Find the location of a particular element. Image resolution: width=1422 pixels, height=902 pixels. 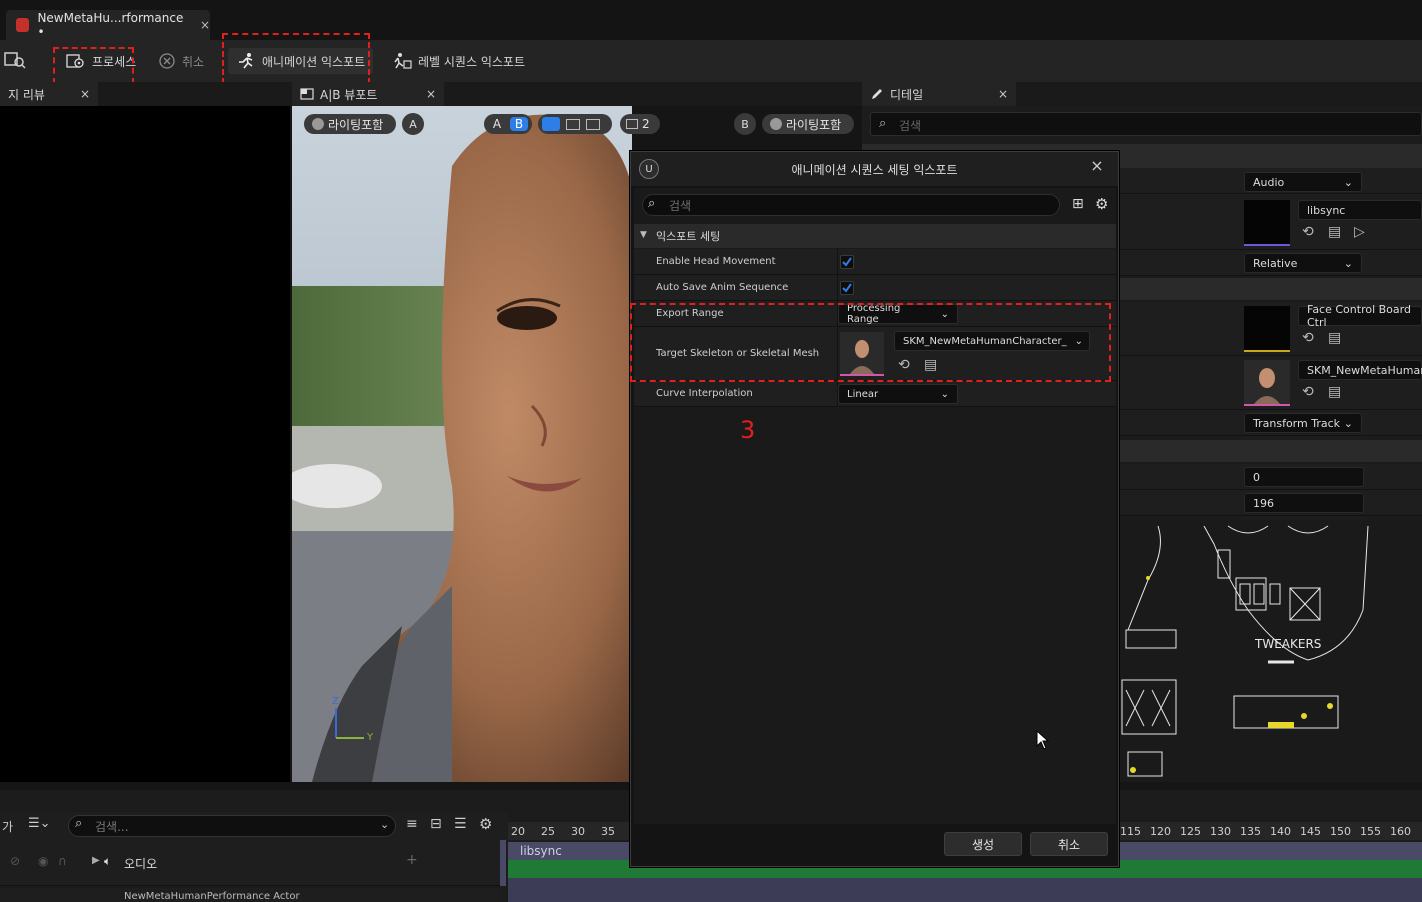

annotation-box-process is located at coordinates (93, 65).